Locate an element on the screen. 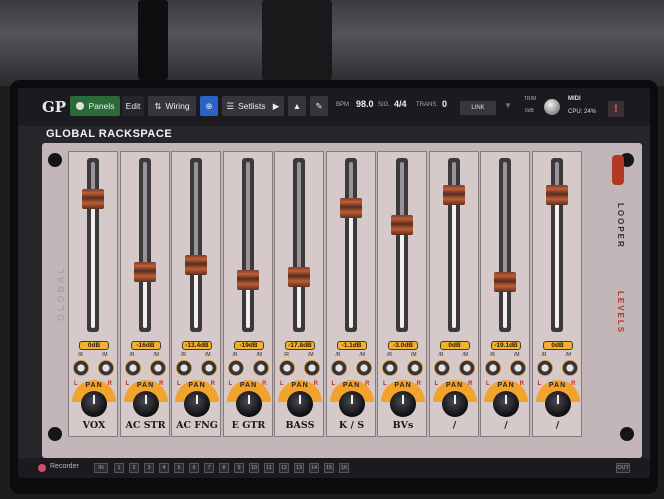 Image resolution: width=664 pixels, height=499 pixels. channel-number-button: 5 is located at coordinates (179, 468).